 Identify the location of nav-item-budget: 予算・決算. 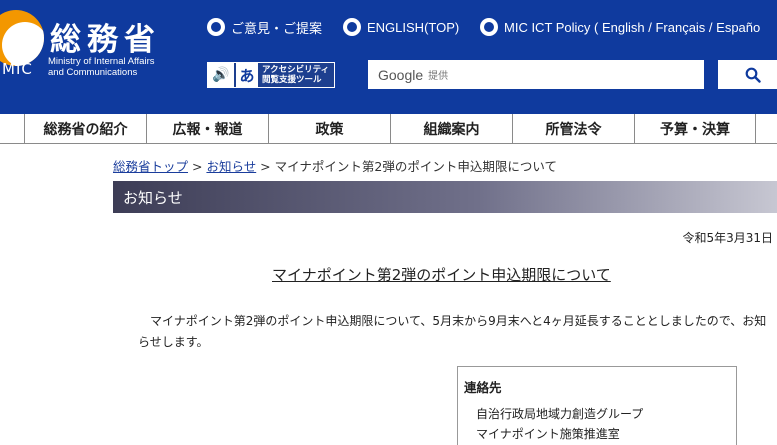
(695, 128).